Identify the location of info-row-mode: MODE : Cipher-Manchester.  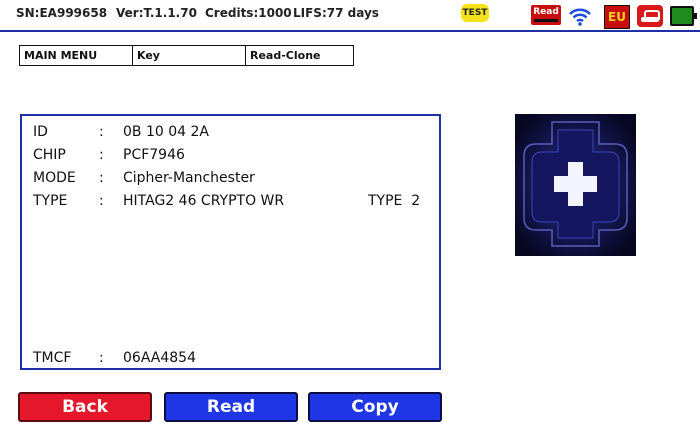
(230, 180).